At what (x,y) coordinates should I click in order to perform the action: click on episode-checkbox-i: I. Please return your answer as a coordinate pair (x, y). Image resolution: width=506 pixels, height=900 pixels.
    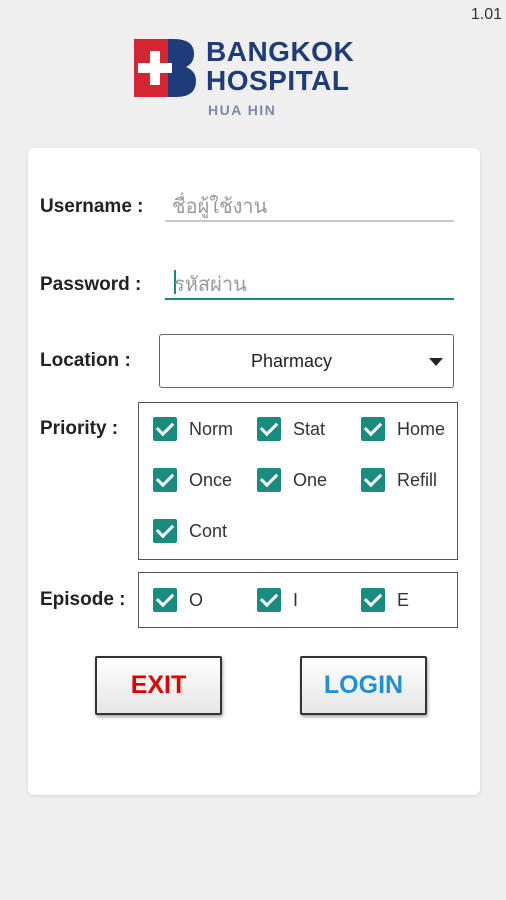
    Looking at the image, I should click on (277, 600).